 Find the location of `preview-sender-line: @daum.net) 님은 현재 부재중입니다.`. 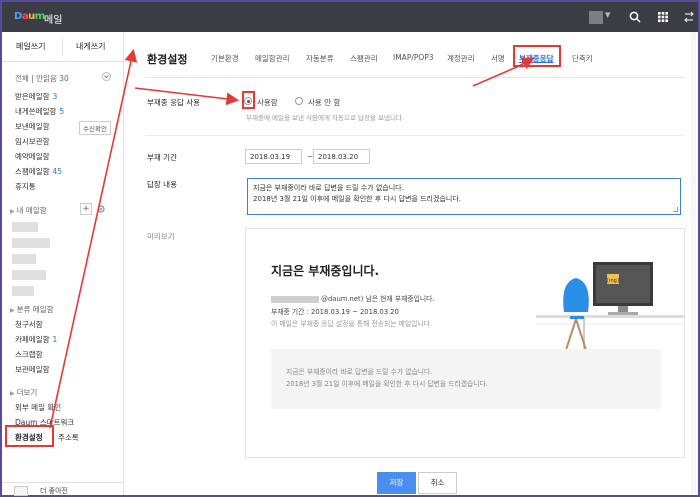

preview-sender-line: @daum.net) 님은 현재 부재중입니다. is located at coordinates (353, 298).